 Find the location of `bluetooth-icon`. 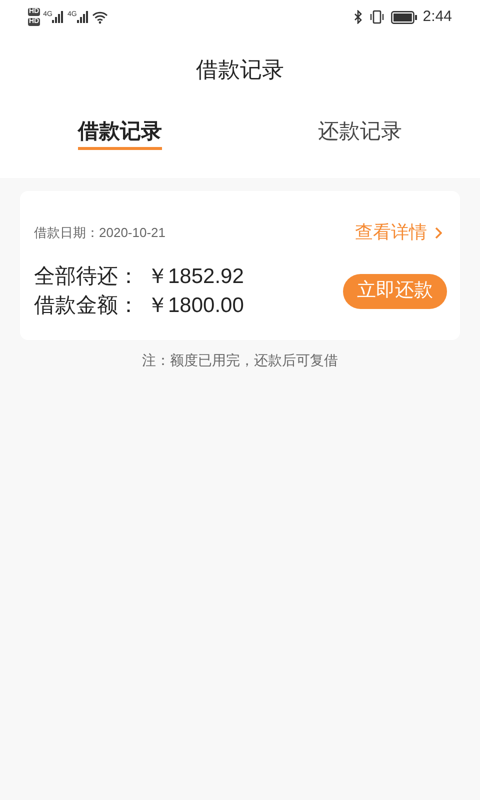

bluetooth-icon is located at coordinates (358, 17).